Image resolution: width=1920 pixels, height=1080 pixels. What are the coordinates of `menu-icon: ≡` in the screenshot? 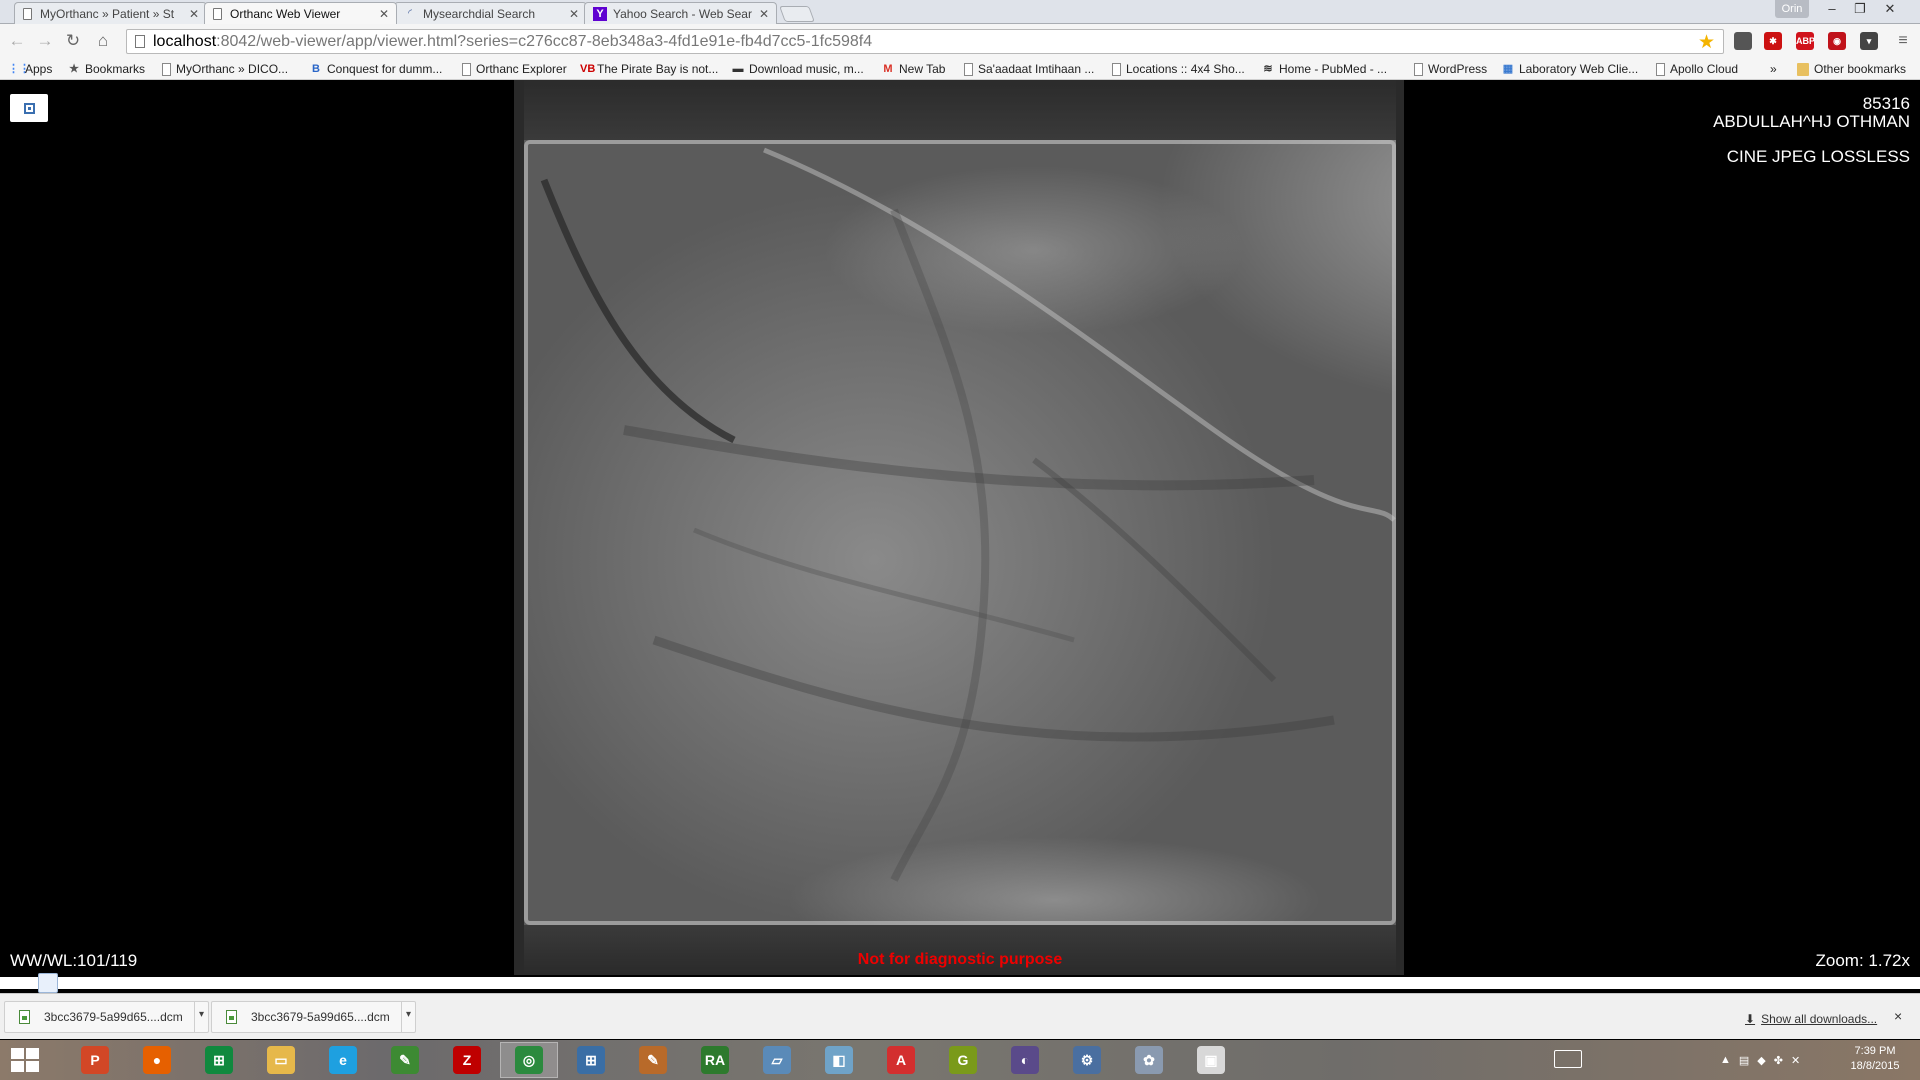 It's located at (1903, 41).